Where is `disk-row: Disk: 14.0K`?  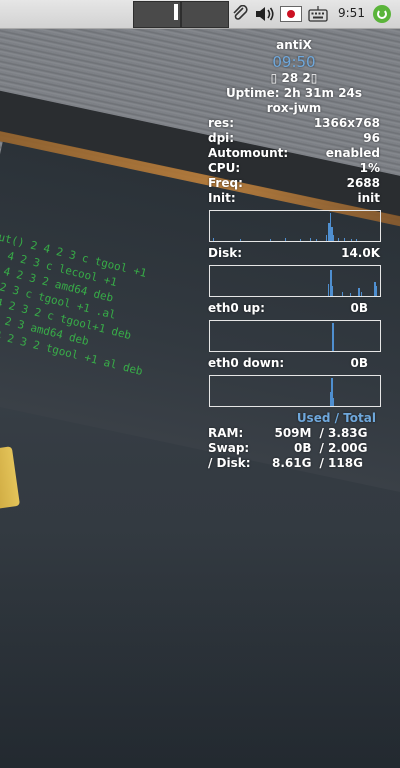
disk-row: Disk: 14.0K is located at coordinates (294, 253).